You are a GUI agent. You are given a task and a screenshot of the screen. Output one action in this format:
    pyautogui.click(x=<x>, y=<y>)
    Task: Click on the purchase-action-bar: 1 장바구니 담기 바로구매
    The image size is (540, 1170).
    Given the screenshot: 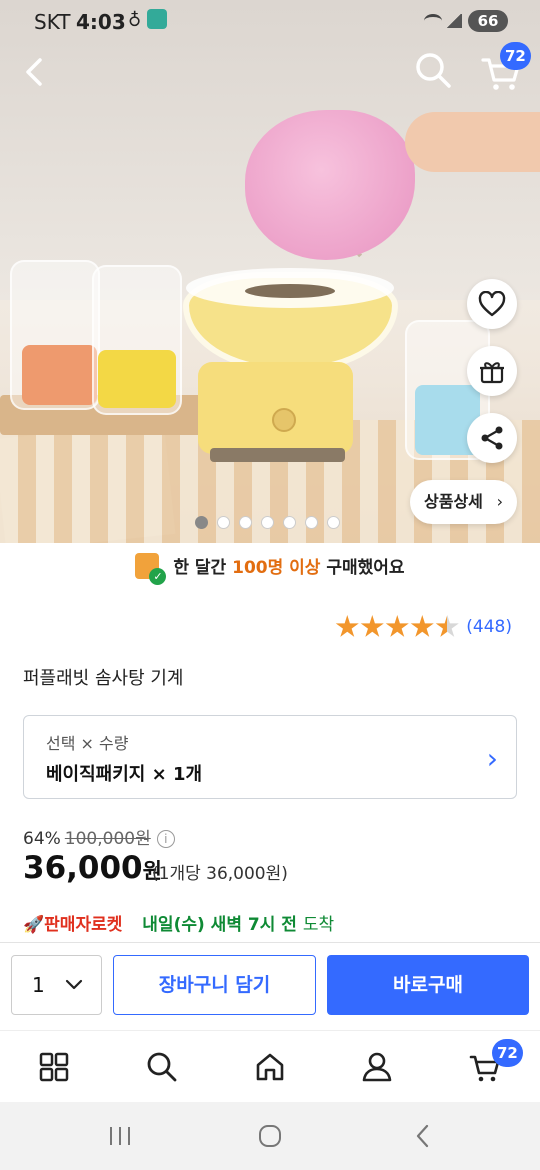 What is the action you would take?
    pyautogui.click(x=270, y=986)
    